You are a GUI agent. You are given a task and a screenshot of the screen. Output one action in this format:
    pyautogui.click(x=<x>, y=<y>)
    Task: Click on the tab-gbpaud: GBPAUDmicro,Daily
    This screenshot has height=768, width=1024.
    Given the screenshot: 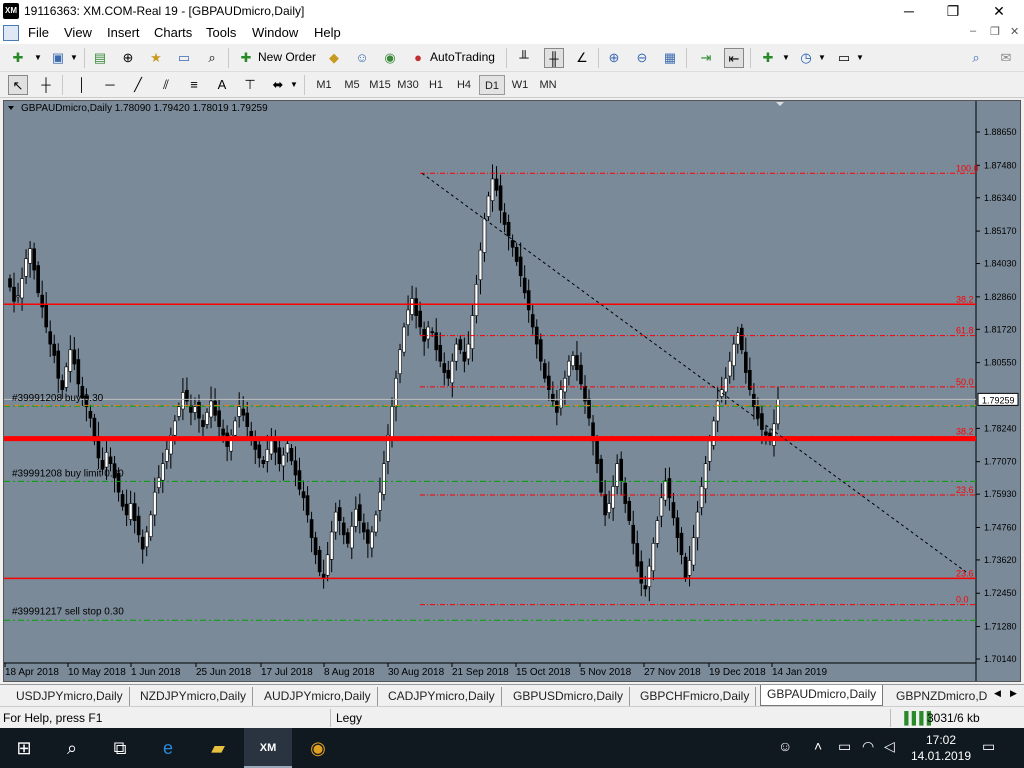 What is the action you would take?
    pyautogui.click(x=822, y=695)
    